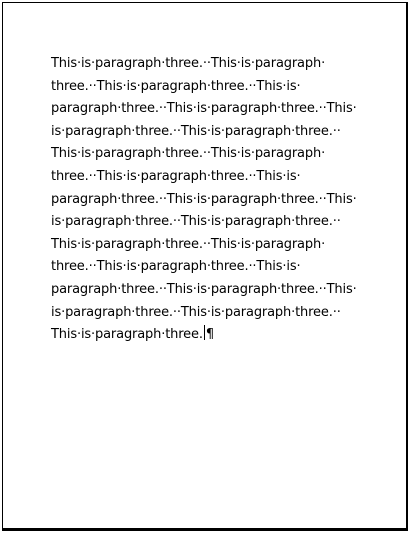 This screenshot has height=537, width=412. I want to click on pilcrow-mark: ¶, so click(209, 335).